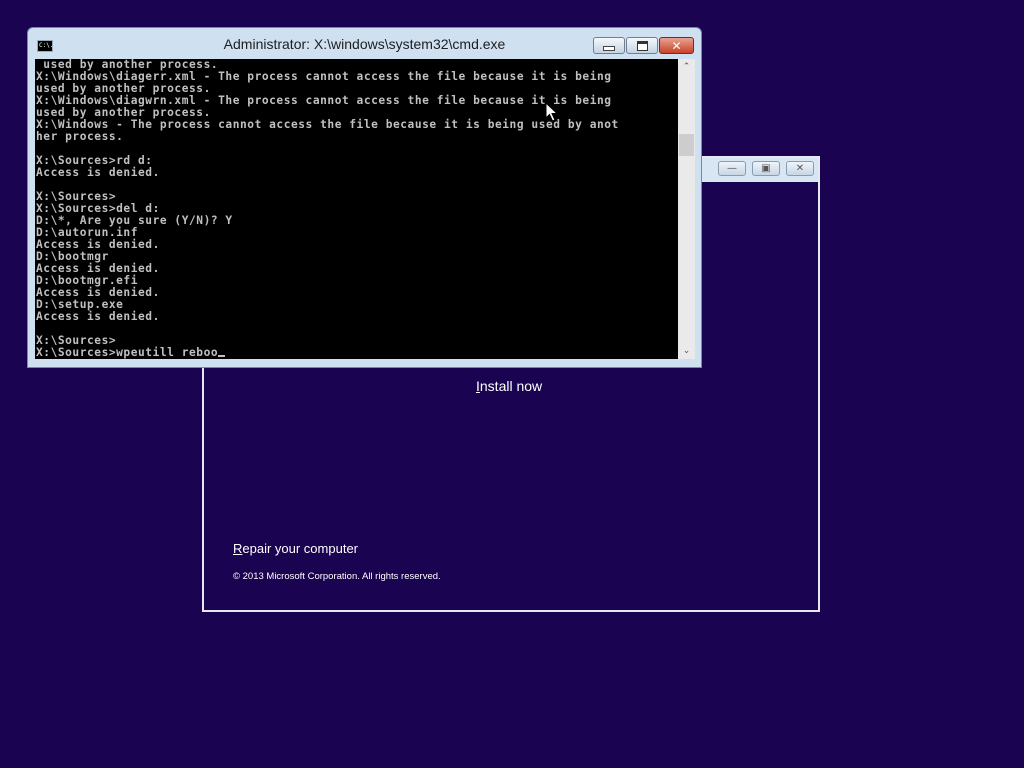 The image size is (1024, 768). Describe the element at coordinates (509, 386) in the screenshot. I see `install-now-button: Install now` at that location.